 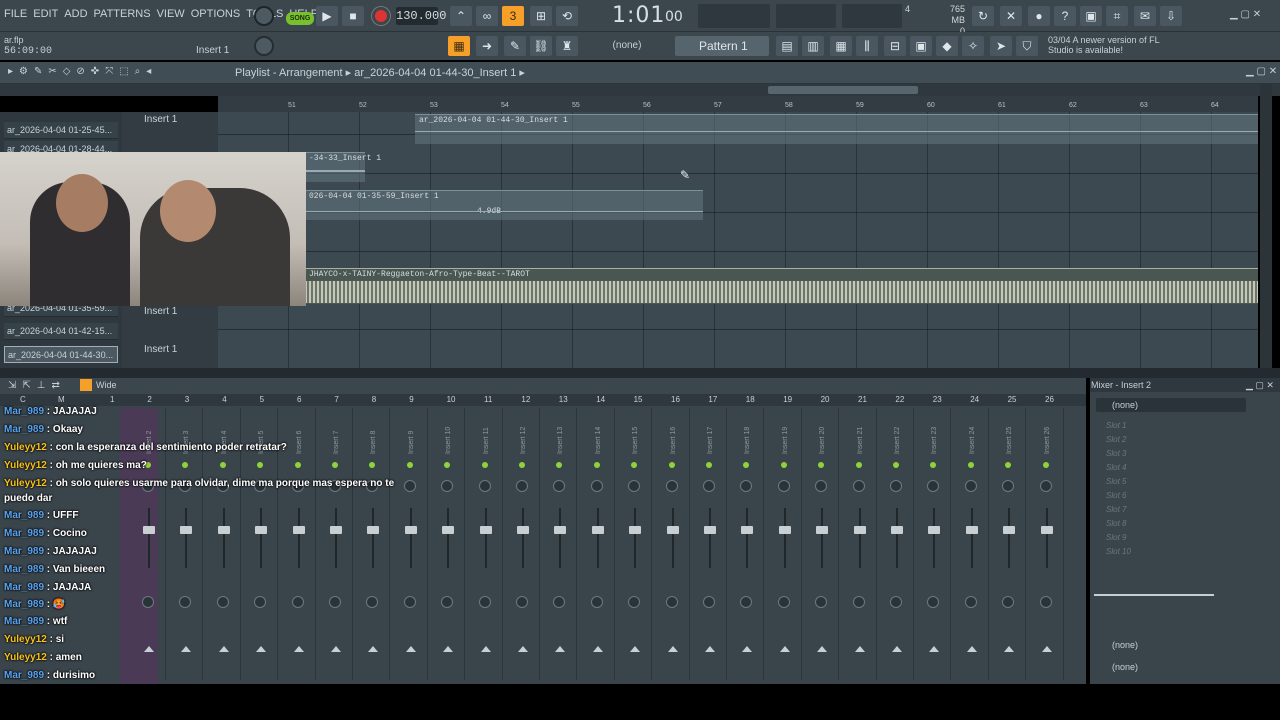 What do you see at coordinates (934, 544) in the screenshot?
I see `mixer-strip: Insert 23` at bounding box center [934, 544].